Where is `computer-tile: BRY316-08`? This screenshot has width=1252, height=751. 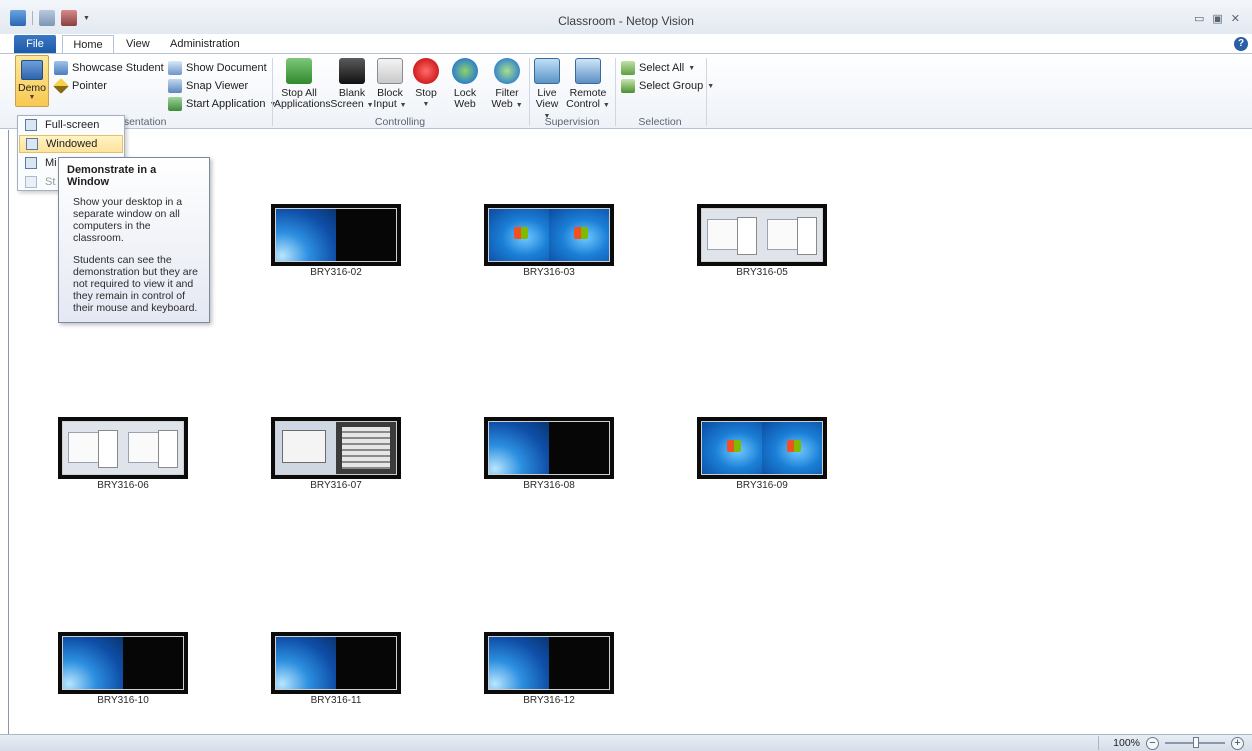
computer-tile: BRY316-08 is located at coordinates (549, 454).